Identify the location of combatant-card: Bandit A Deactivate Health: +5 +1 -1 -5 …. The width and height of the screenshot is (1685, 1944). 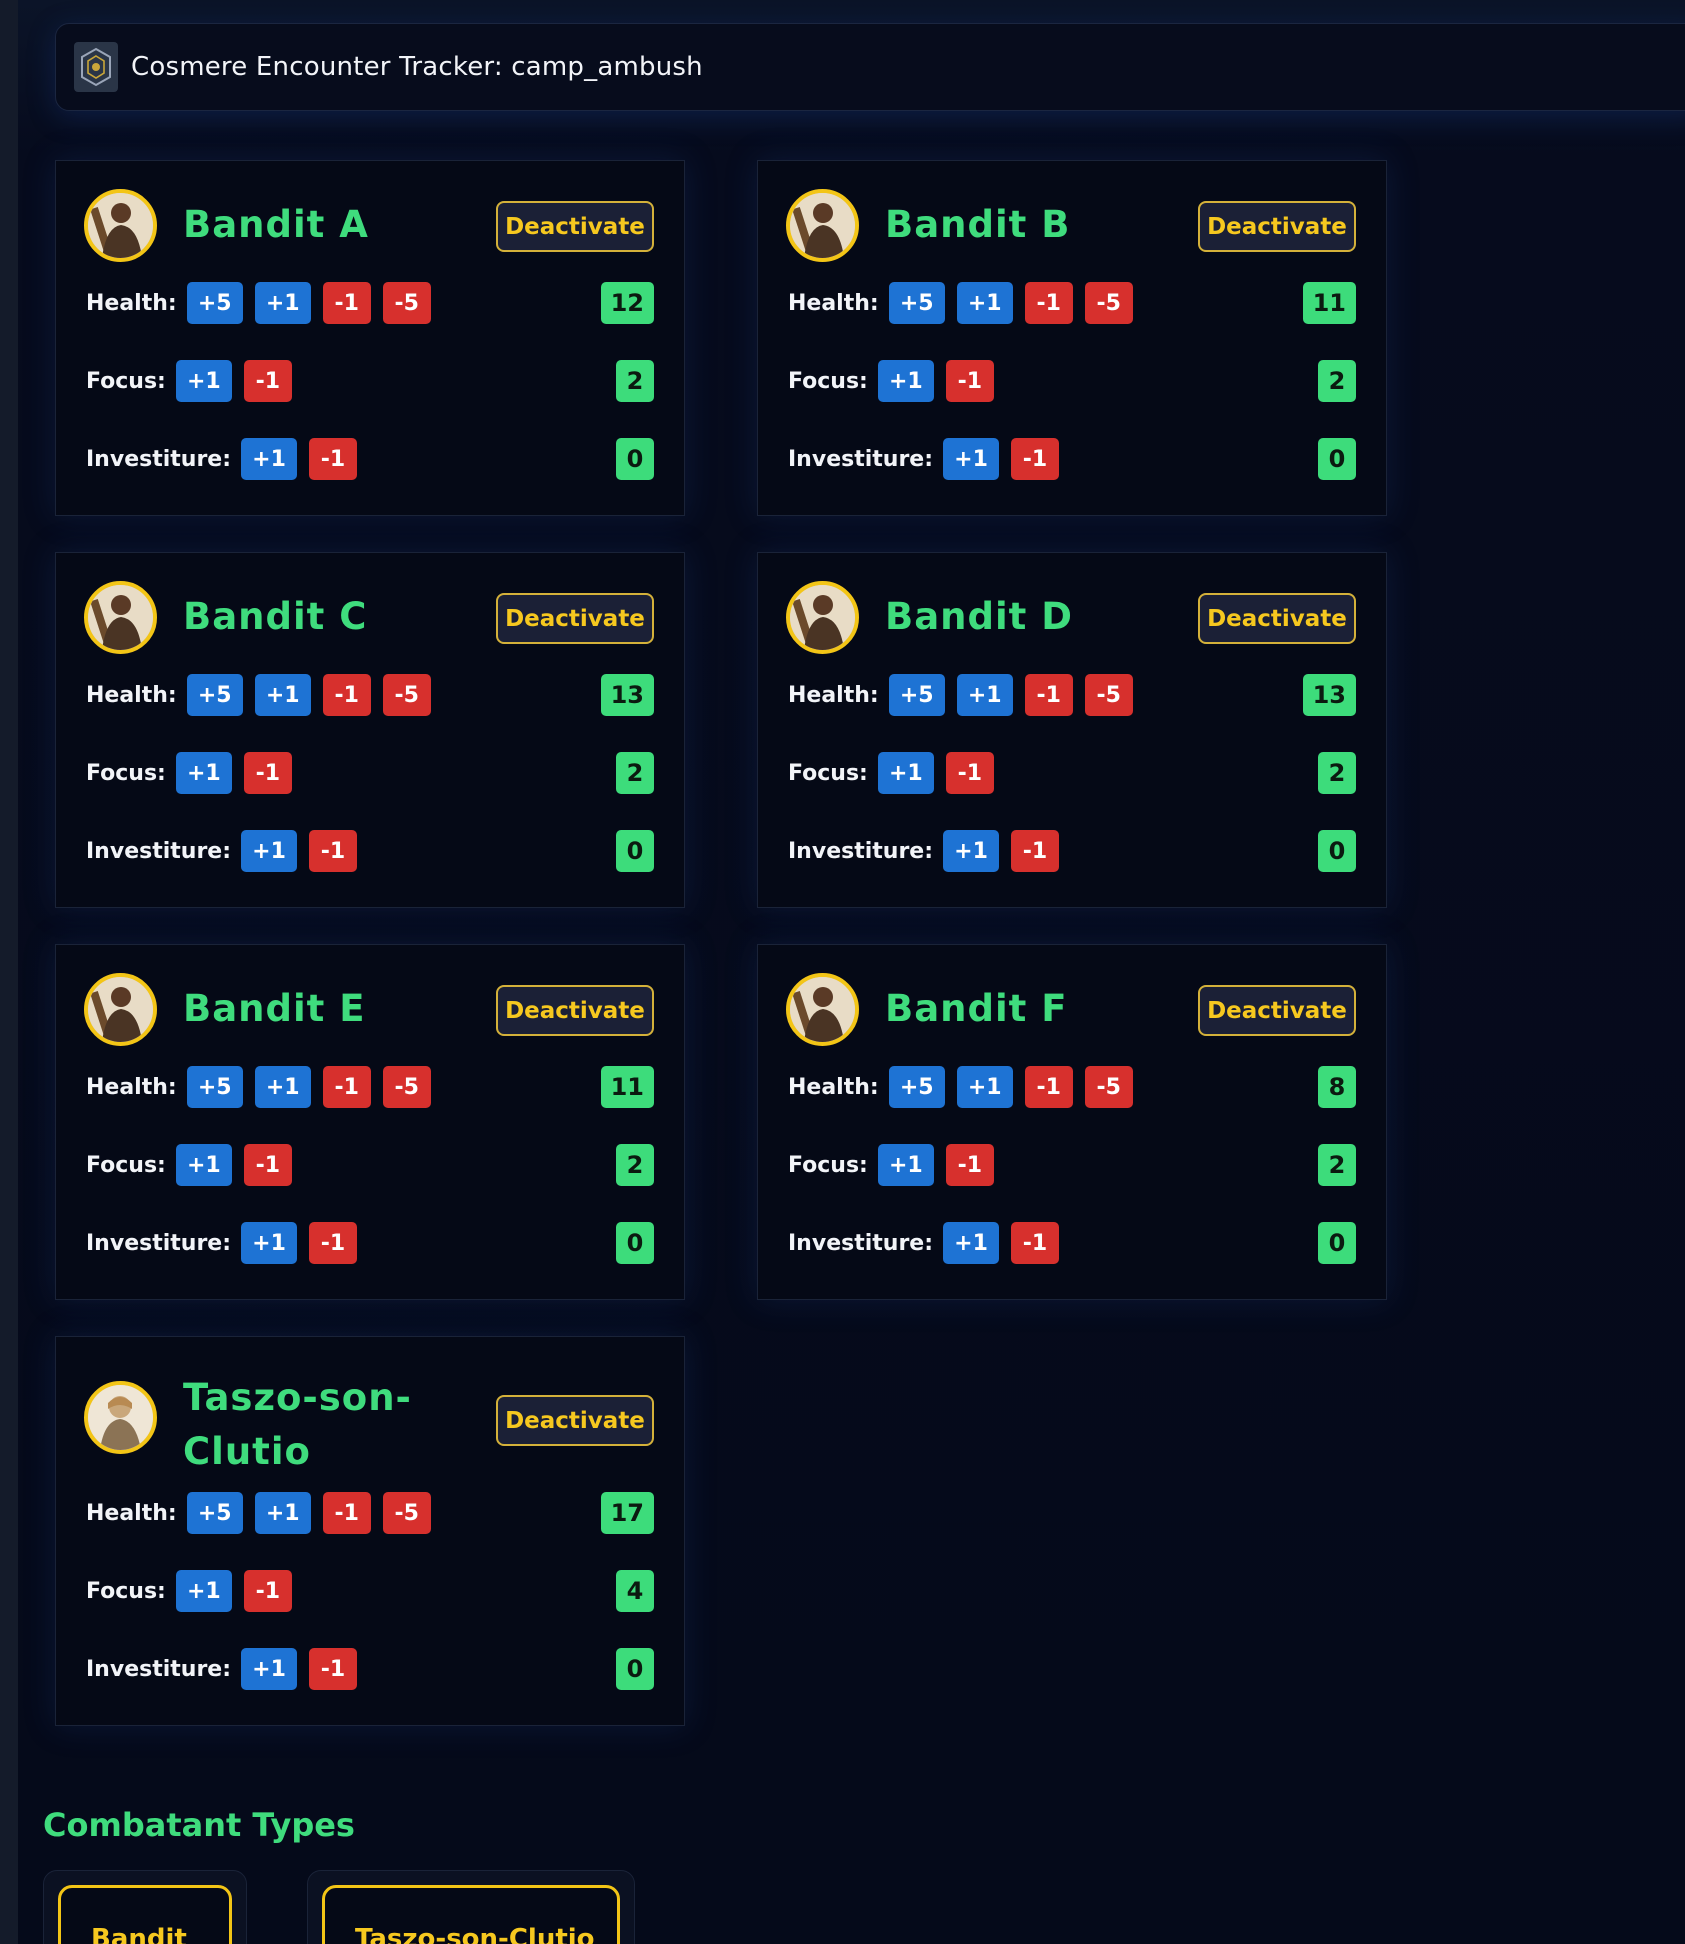
(370, 338).